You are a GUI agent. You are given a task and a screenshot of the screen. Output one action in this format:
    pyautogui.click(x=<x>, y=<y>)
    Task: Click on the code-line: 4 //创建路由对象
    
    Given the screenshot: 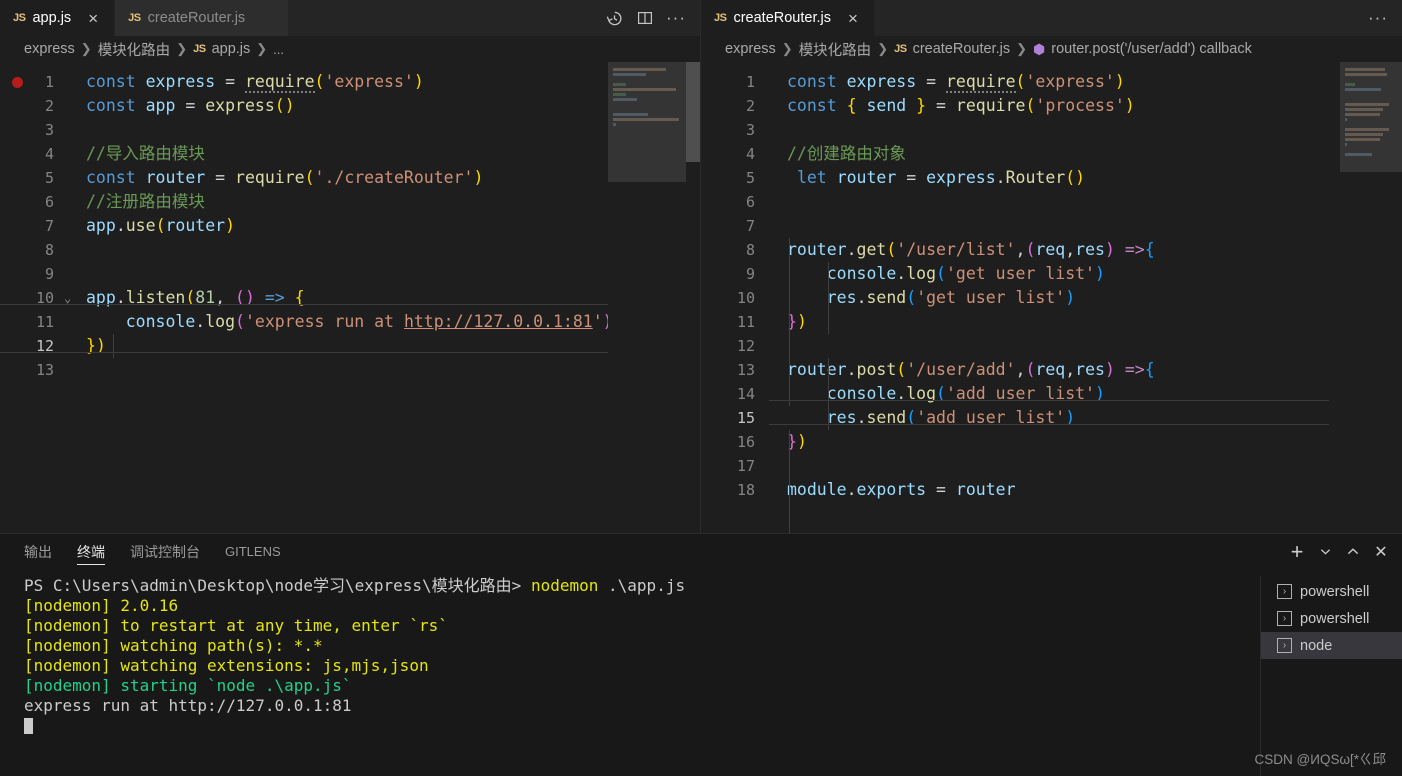 What is the action you would take?
    pyautogui.click(x=1051, y=154)
    